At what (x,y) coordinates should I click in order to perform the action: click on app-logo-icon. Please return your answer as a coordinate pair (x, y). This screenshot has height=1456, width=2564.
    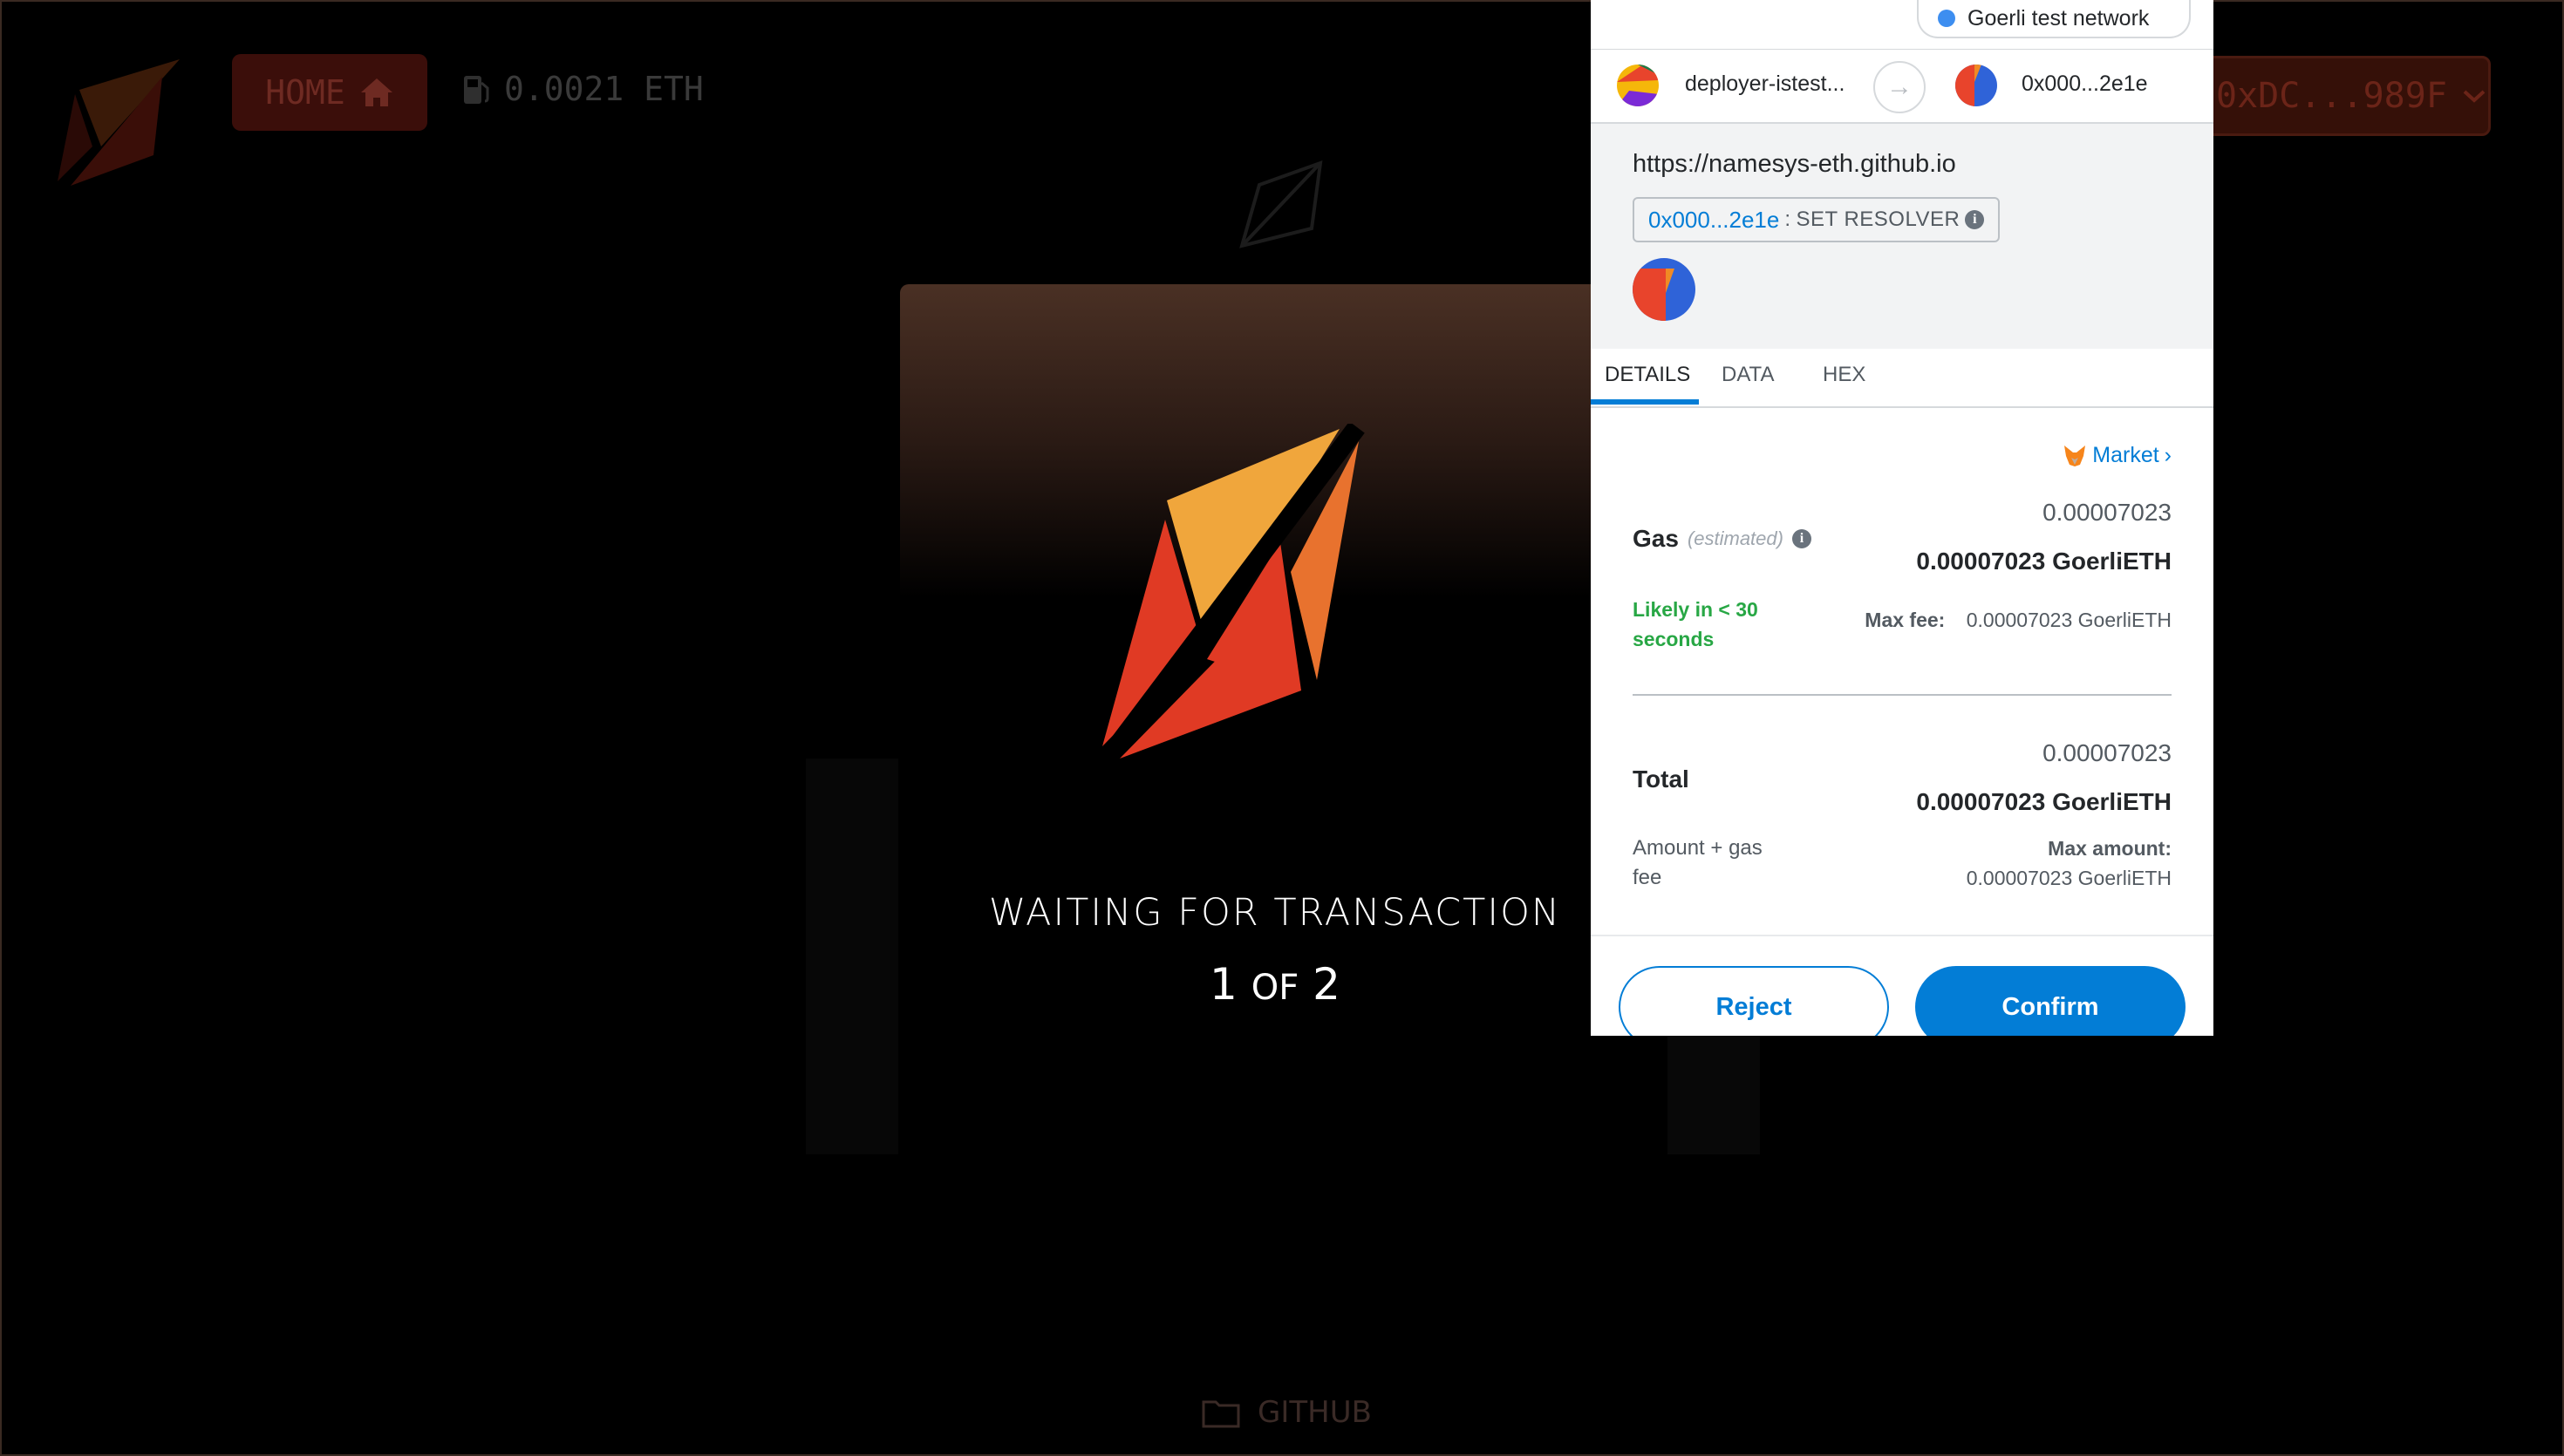
    Looking at the image, I should click on (119, 116).